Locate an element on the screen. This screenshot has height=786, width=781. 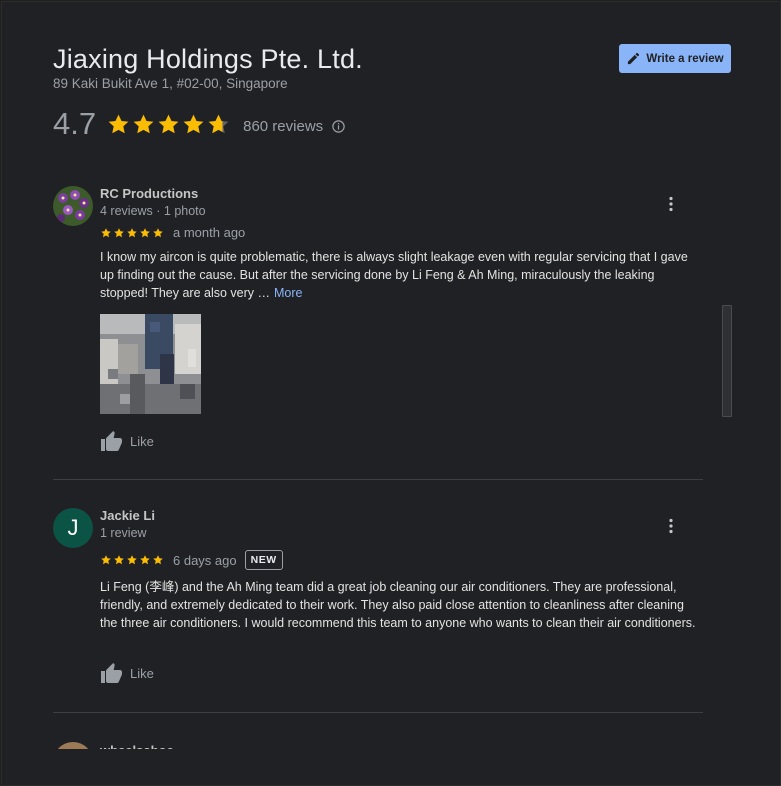
review-rating-row: 6 days ago NEW is located at coordinates (191, 560).